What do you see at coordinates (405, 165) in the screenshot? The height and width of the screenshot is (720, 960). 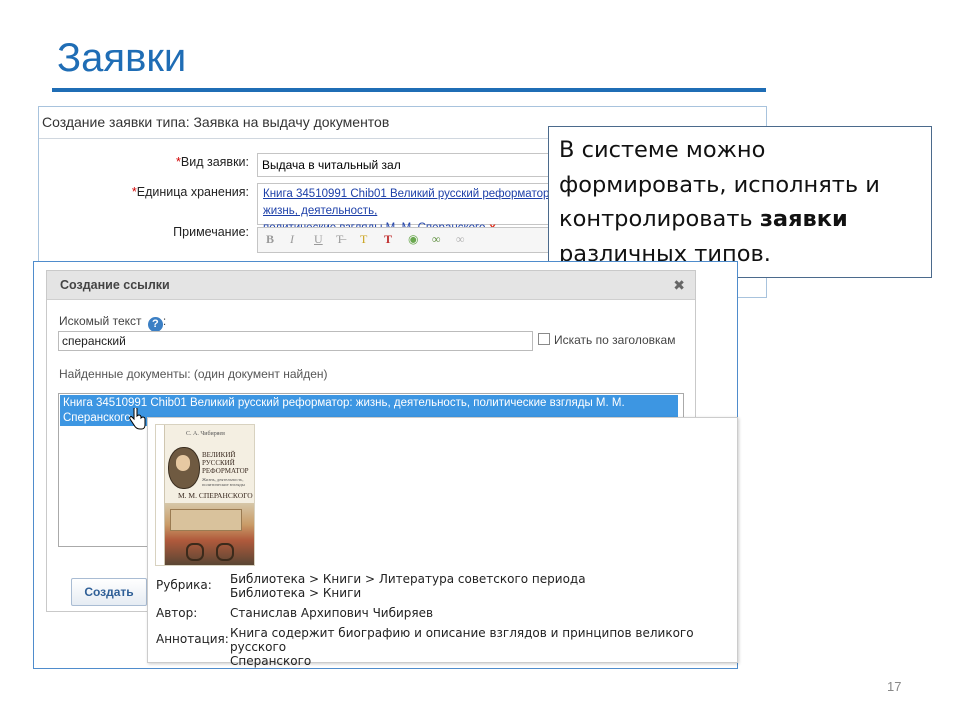 I see `type-field: Выдача в читальный зал` at bounding box center [405, 165].